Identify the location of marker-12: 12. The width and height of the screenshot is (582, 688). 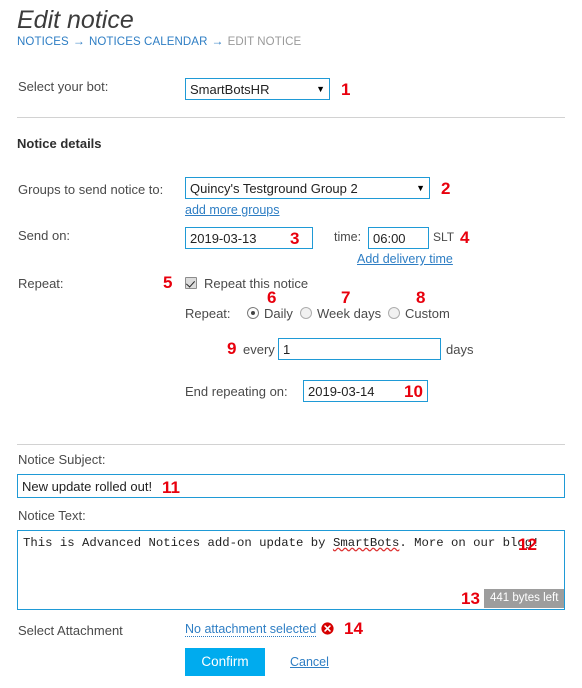
(527, 544).